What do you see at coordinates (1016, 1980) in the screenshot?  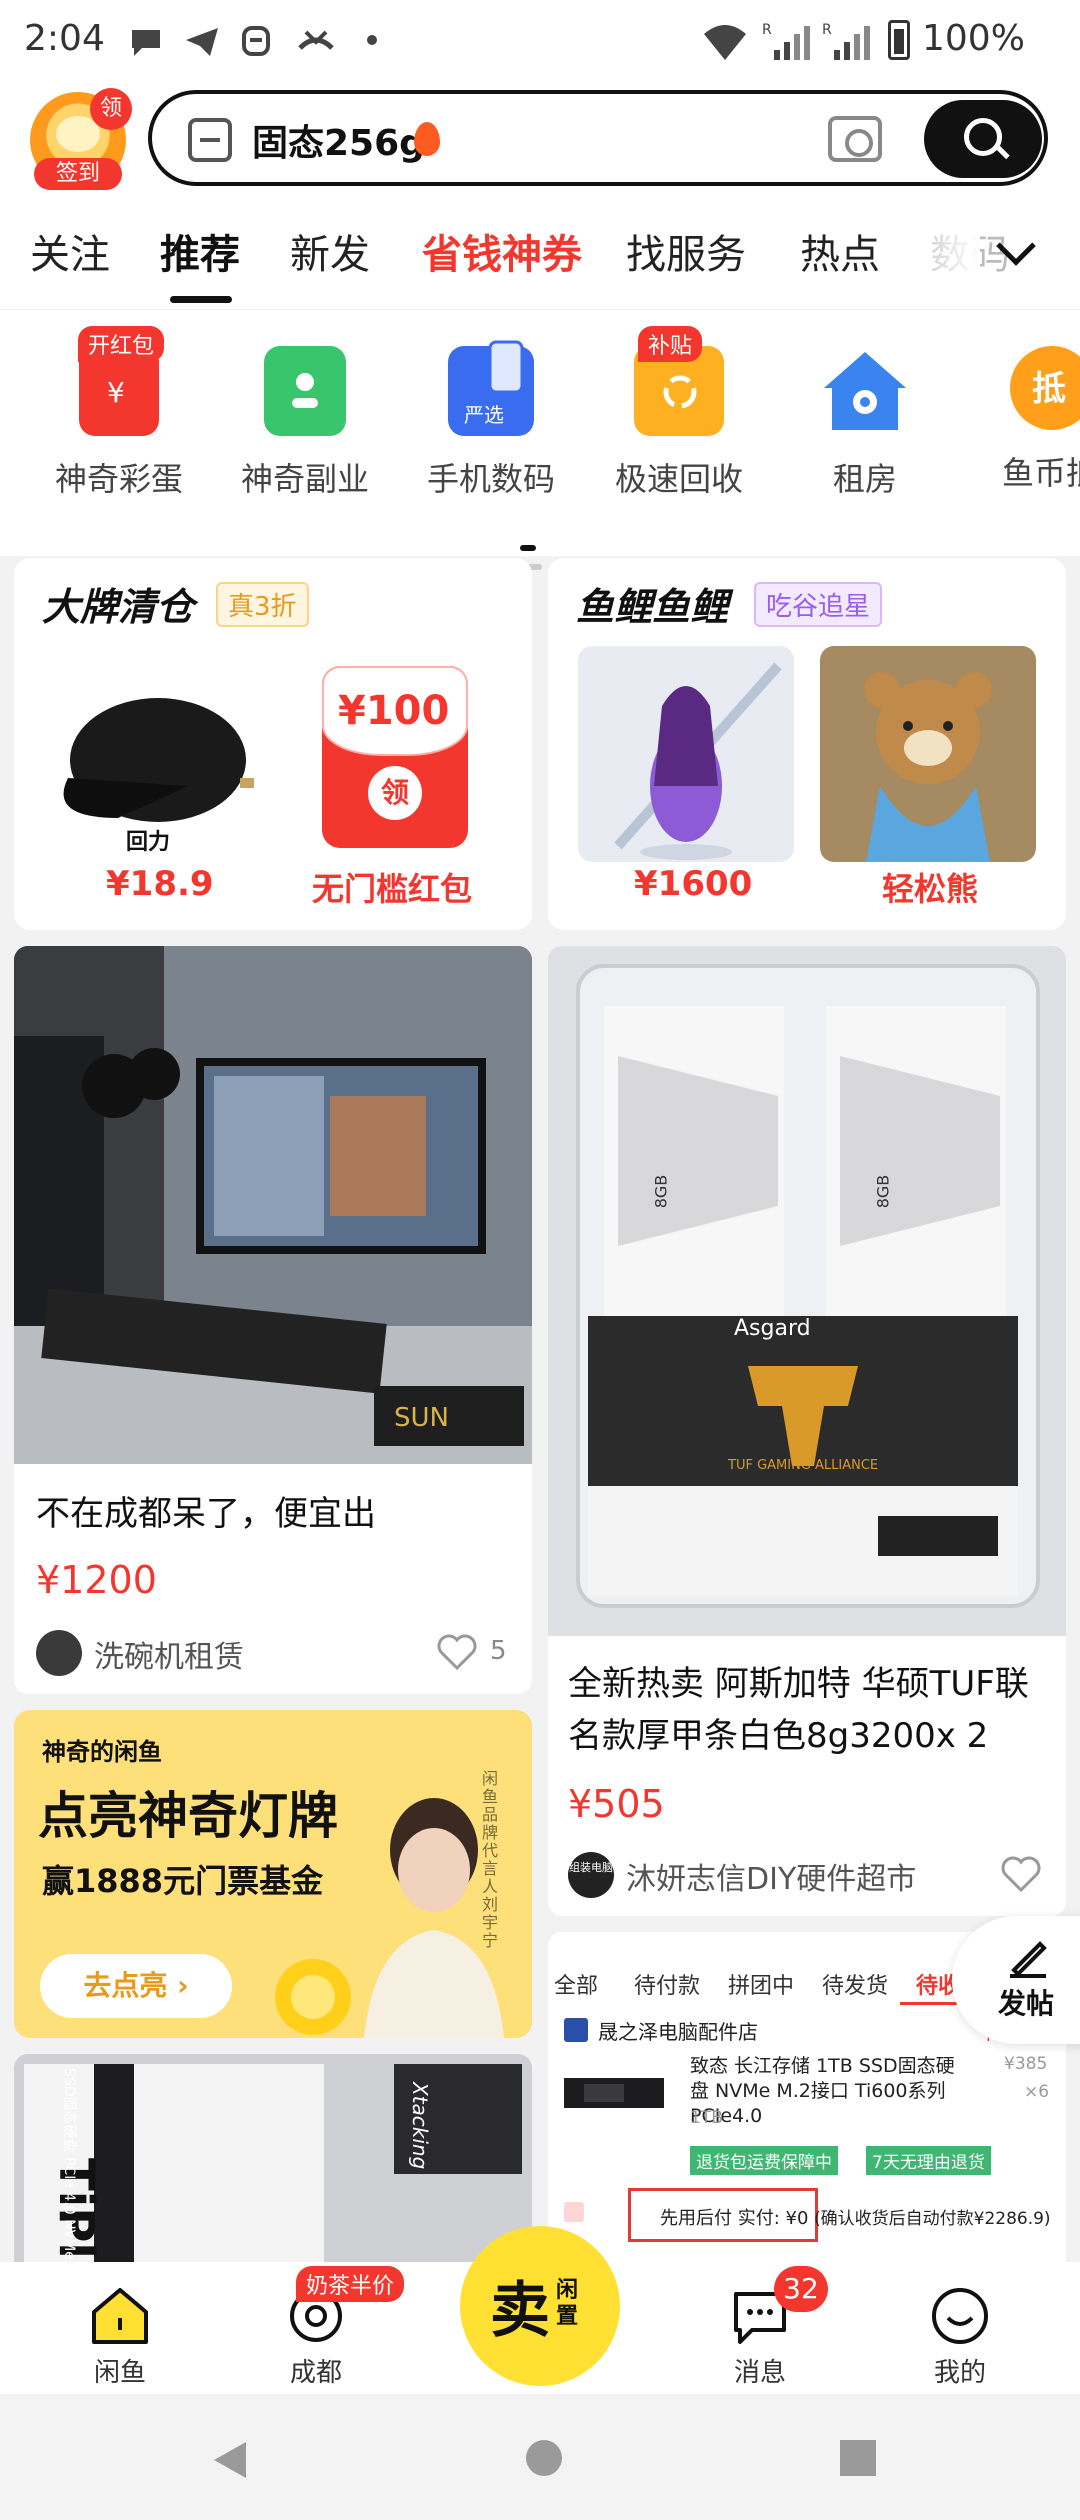 I see `post-button: 发帖` at bounding box center [1016, 1980].